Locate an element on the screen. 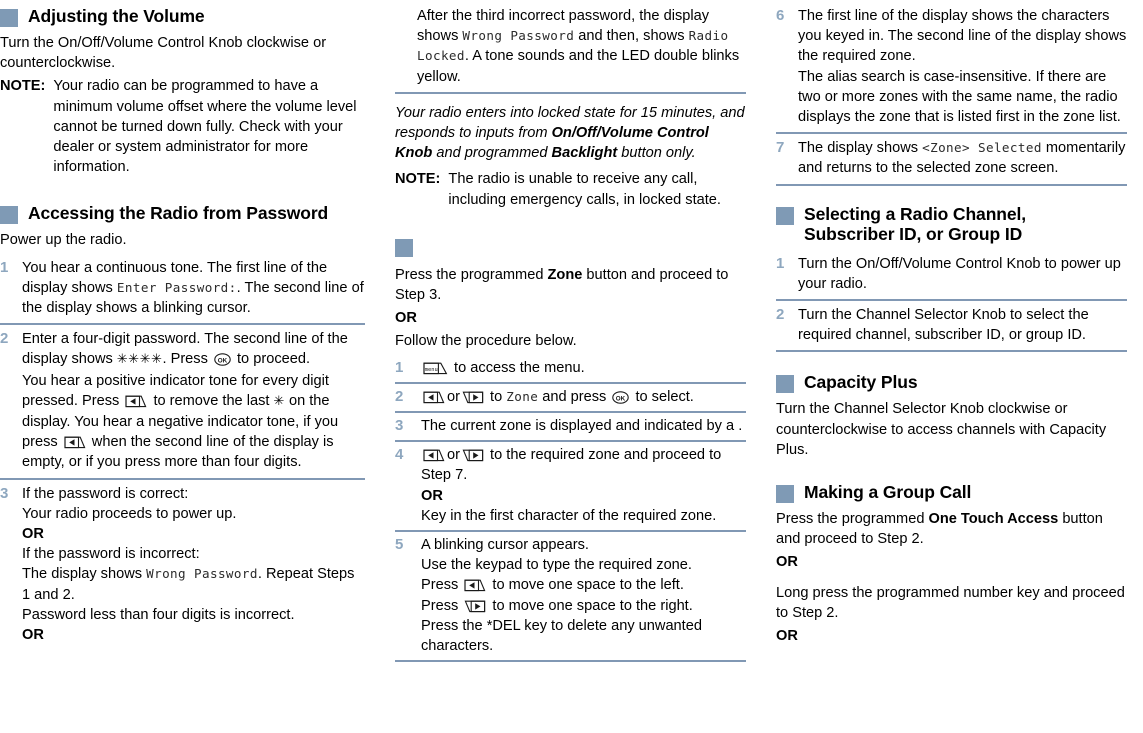 Image resolution: width=1143 pixels, height=733 pixels. section-heading-making-group-call: Making a Group Call is located at coordinates (951, 493).